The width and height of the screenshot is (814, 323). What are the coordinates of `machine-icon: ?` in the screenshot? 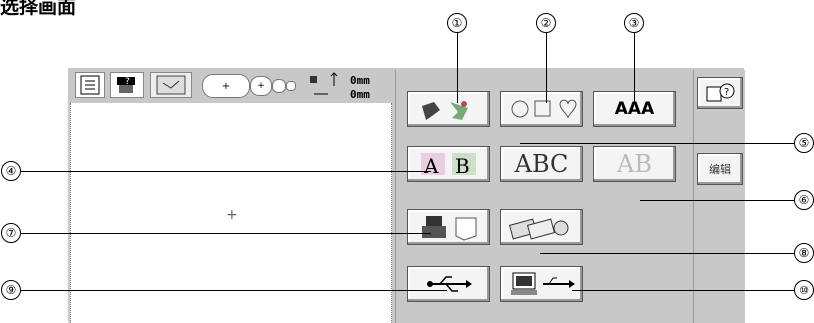 It's located at (126, 85).